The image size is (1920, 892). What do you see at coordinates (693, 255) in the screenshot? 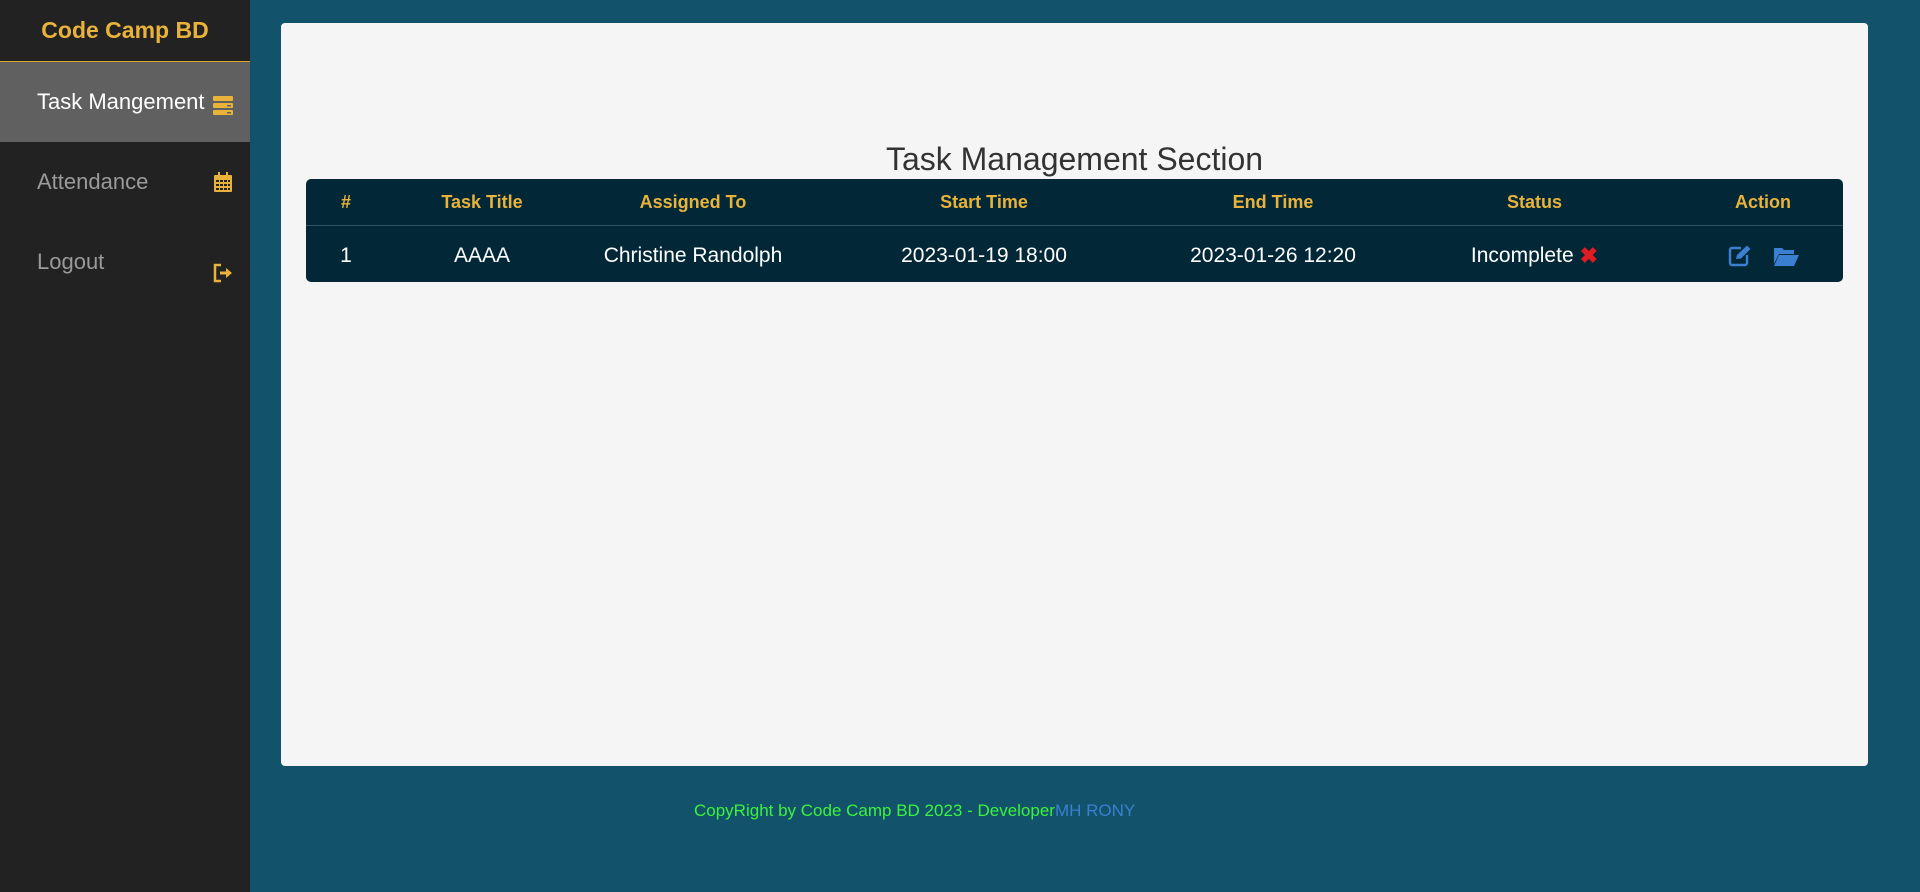
I see `cell-assigned-to: Christine Randolph` at bounding box center [693, 255].